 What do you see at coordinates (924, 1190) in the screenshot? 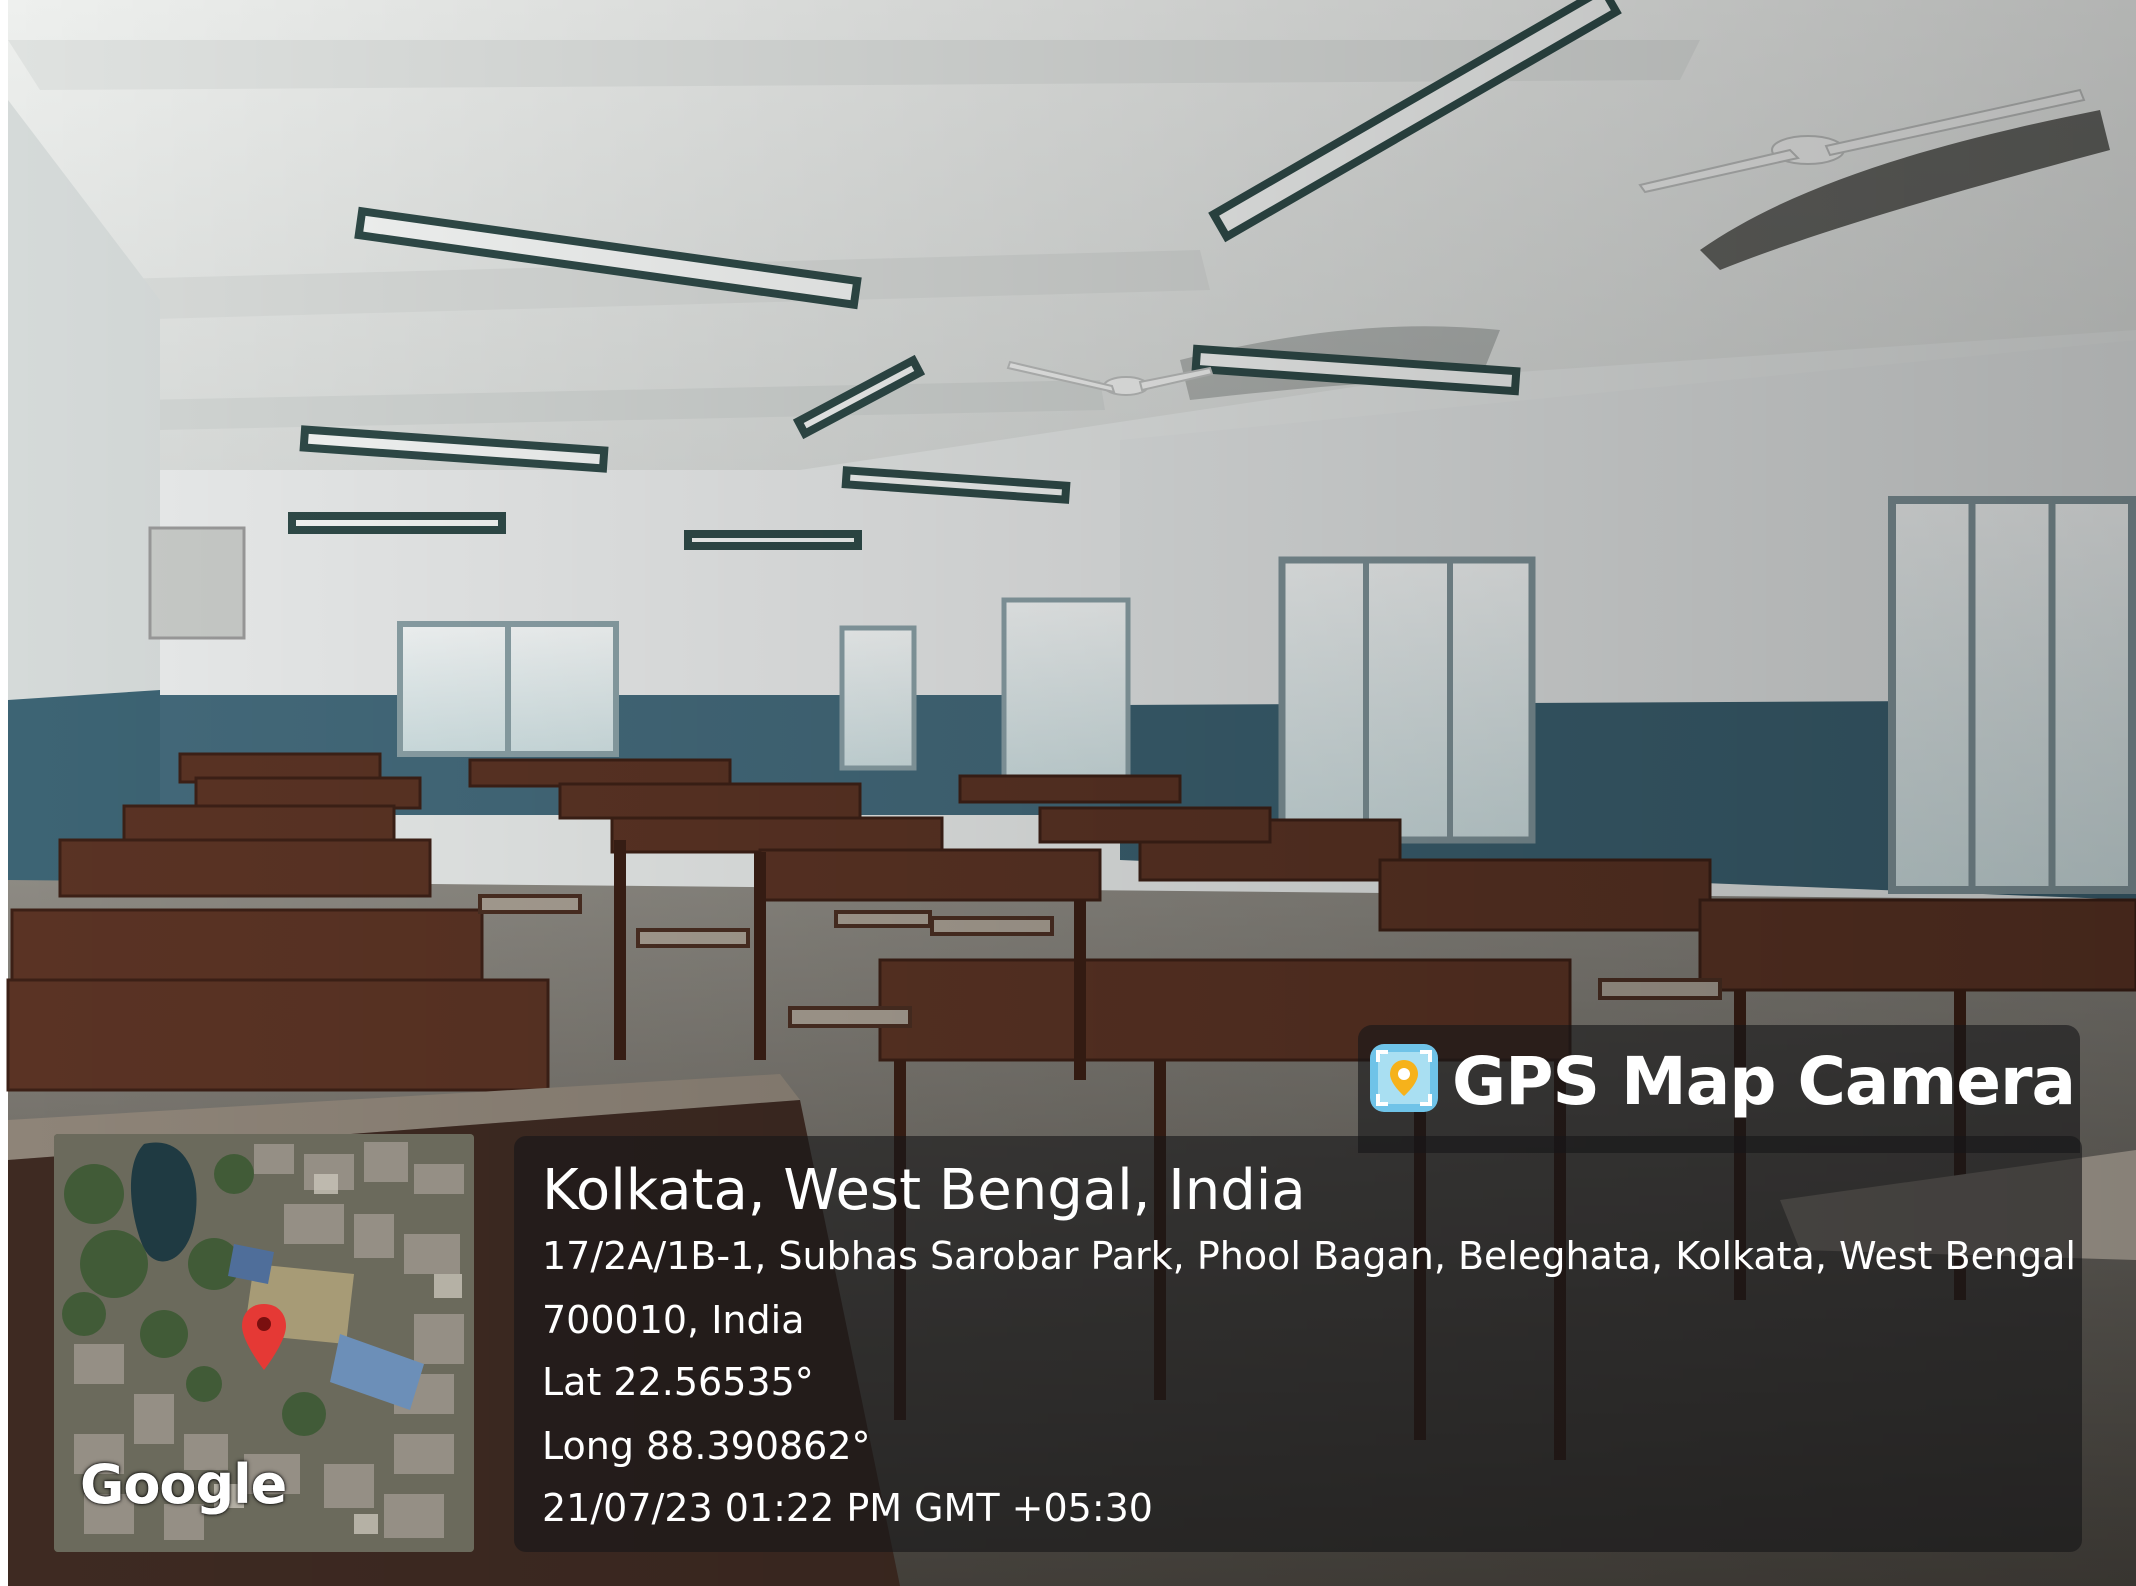
I see `location-title: Kolkata, West Bengal, India` at bounding box center [924, 1190].